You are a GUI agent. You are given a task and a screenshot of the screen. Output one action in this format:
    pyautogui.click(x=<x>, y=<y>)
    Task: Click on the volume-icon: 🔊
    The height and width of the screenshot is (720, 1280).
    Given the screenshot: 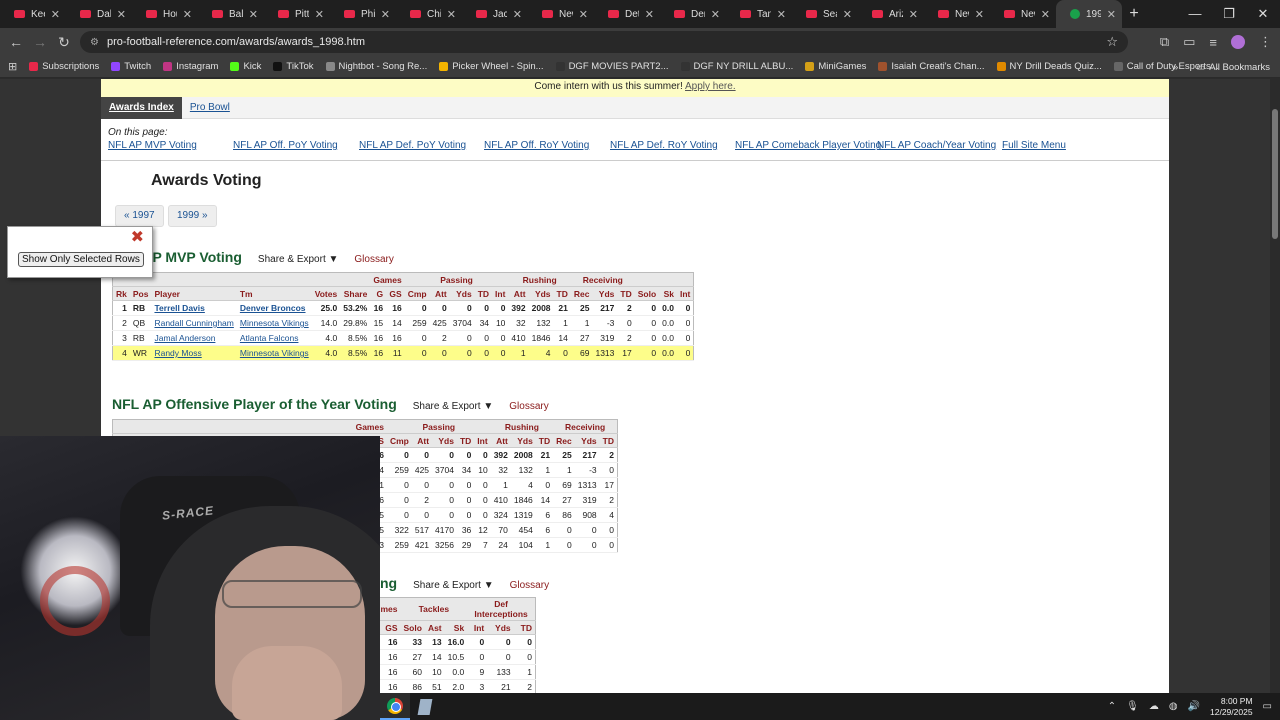 What is the action you would take?
    pyautogui.click(x=1194, y=706)
    